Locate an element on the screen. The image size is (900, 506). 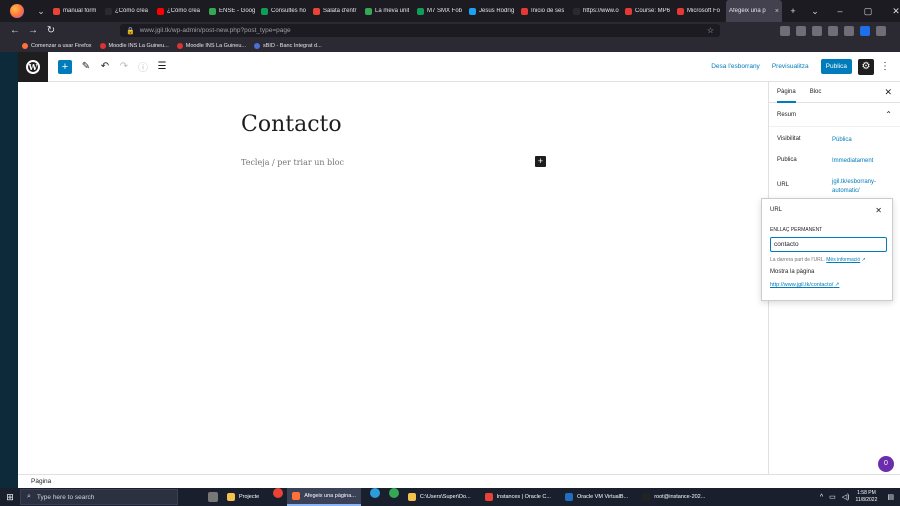
browser-tab: Course: MP6 is located at coordinates (648, 11).